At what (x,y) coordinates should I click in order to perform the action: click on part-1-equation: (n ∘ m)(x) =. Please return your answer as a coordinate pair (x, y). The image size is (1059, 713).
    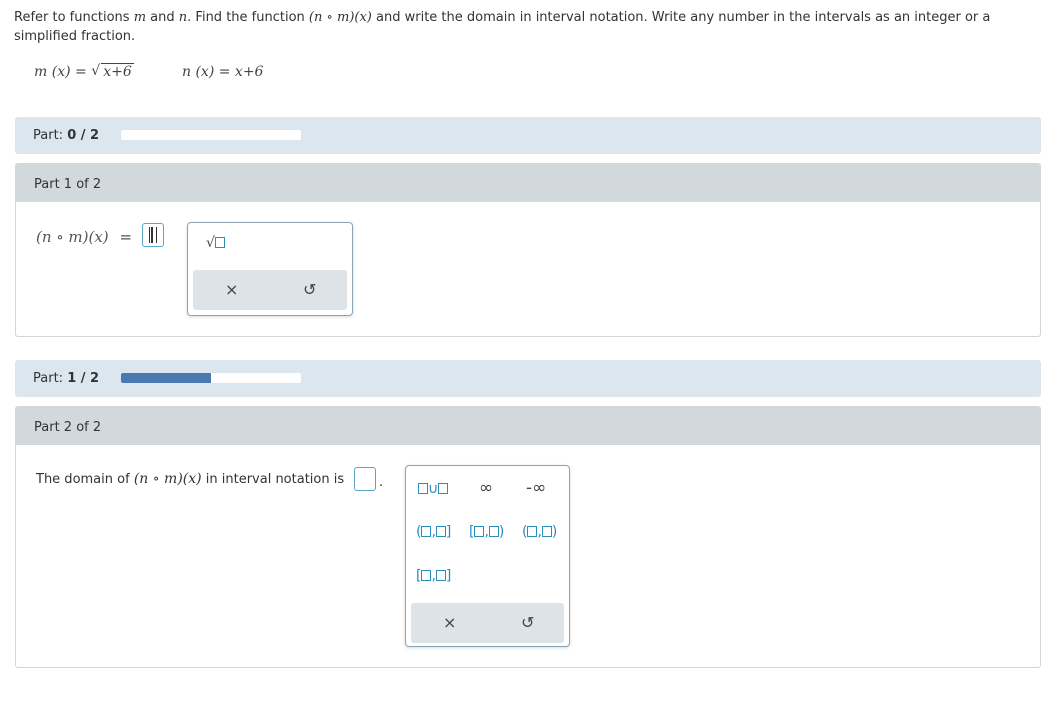
    Looking at the image, I should click on (84, 237).